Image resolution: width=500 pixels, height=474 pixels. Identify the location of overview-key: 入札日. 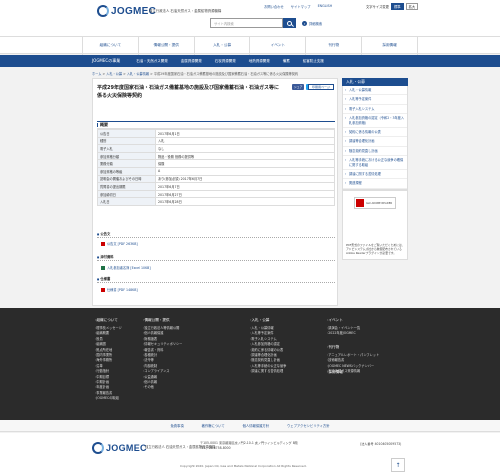
(126, 201).